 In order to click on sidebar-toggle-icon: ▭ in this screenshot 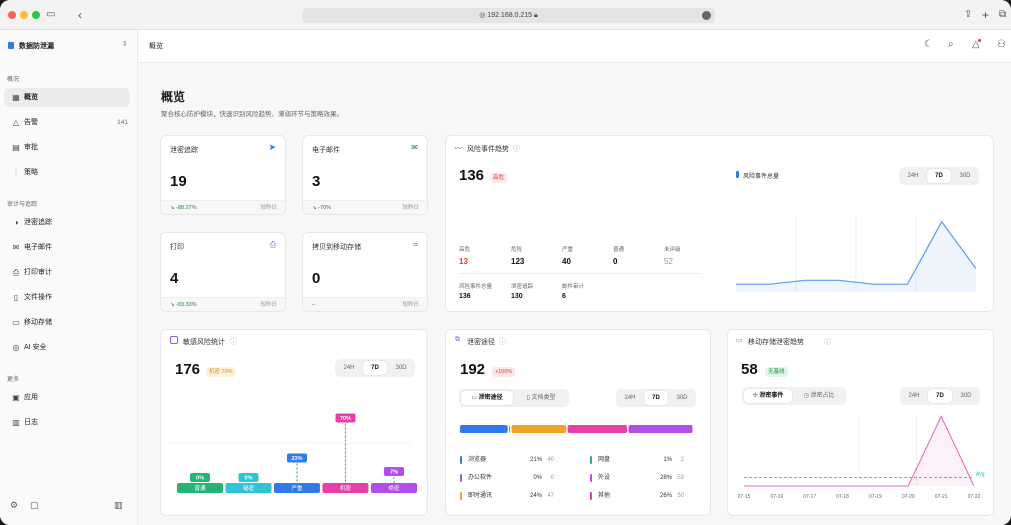, I will do `click(50, 15)`.